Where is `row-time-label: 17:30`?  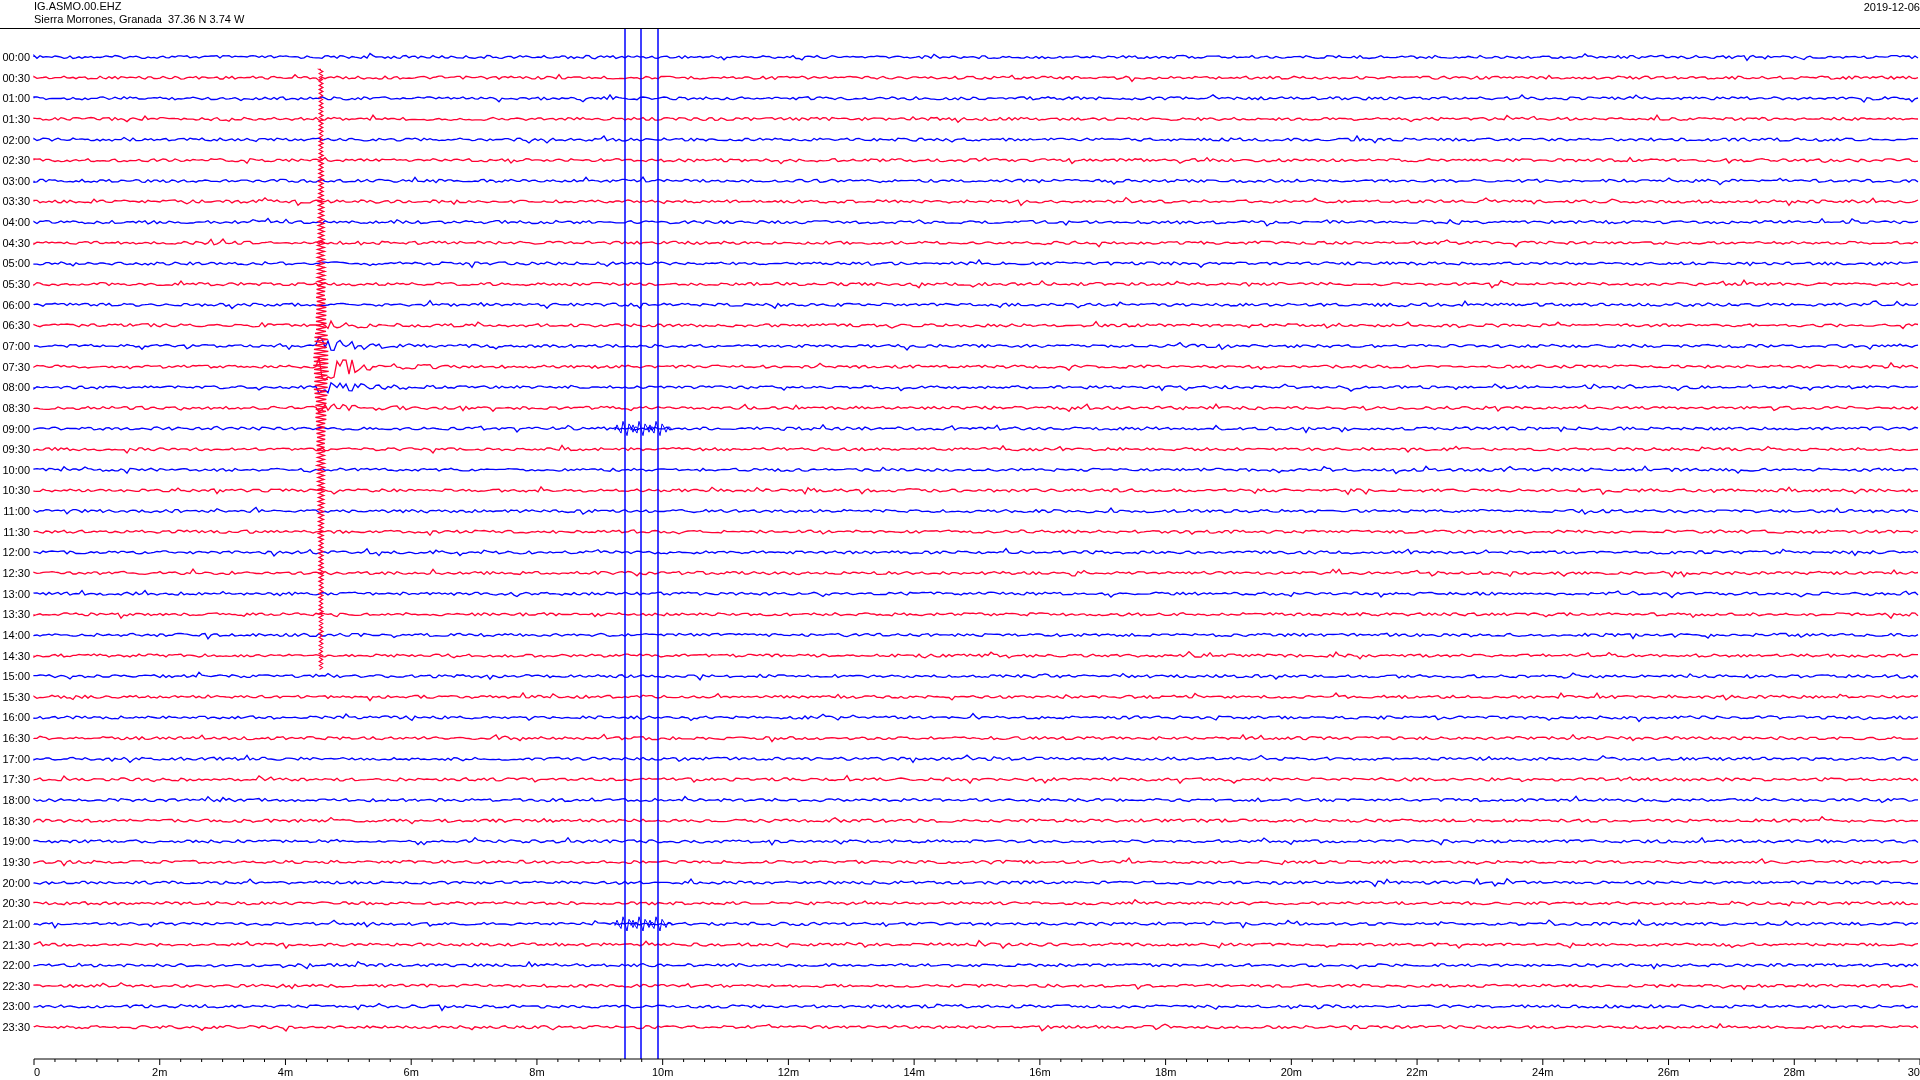
row-time-label: 17:30 is located at coordinates (16, 779).